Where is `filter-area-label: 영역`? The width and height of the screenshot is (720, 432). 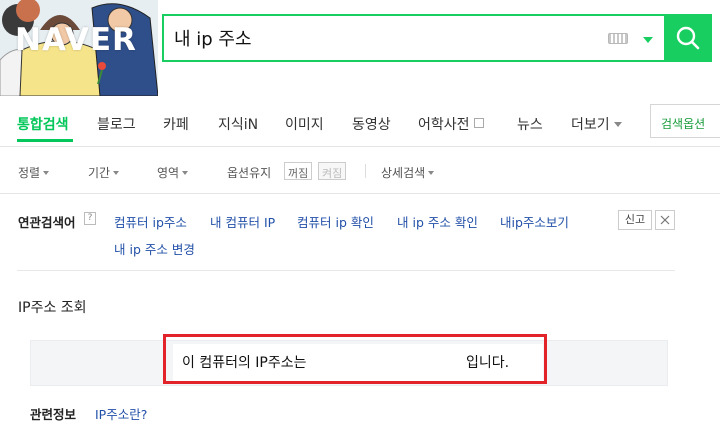 filter-area-label: 영역 is located at coordinates (168, 173).